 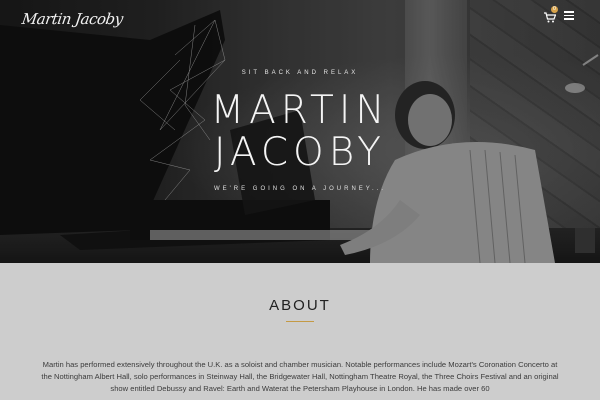 I want to click on cart-icon: 0, so click(x=551, y=14).